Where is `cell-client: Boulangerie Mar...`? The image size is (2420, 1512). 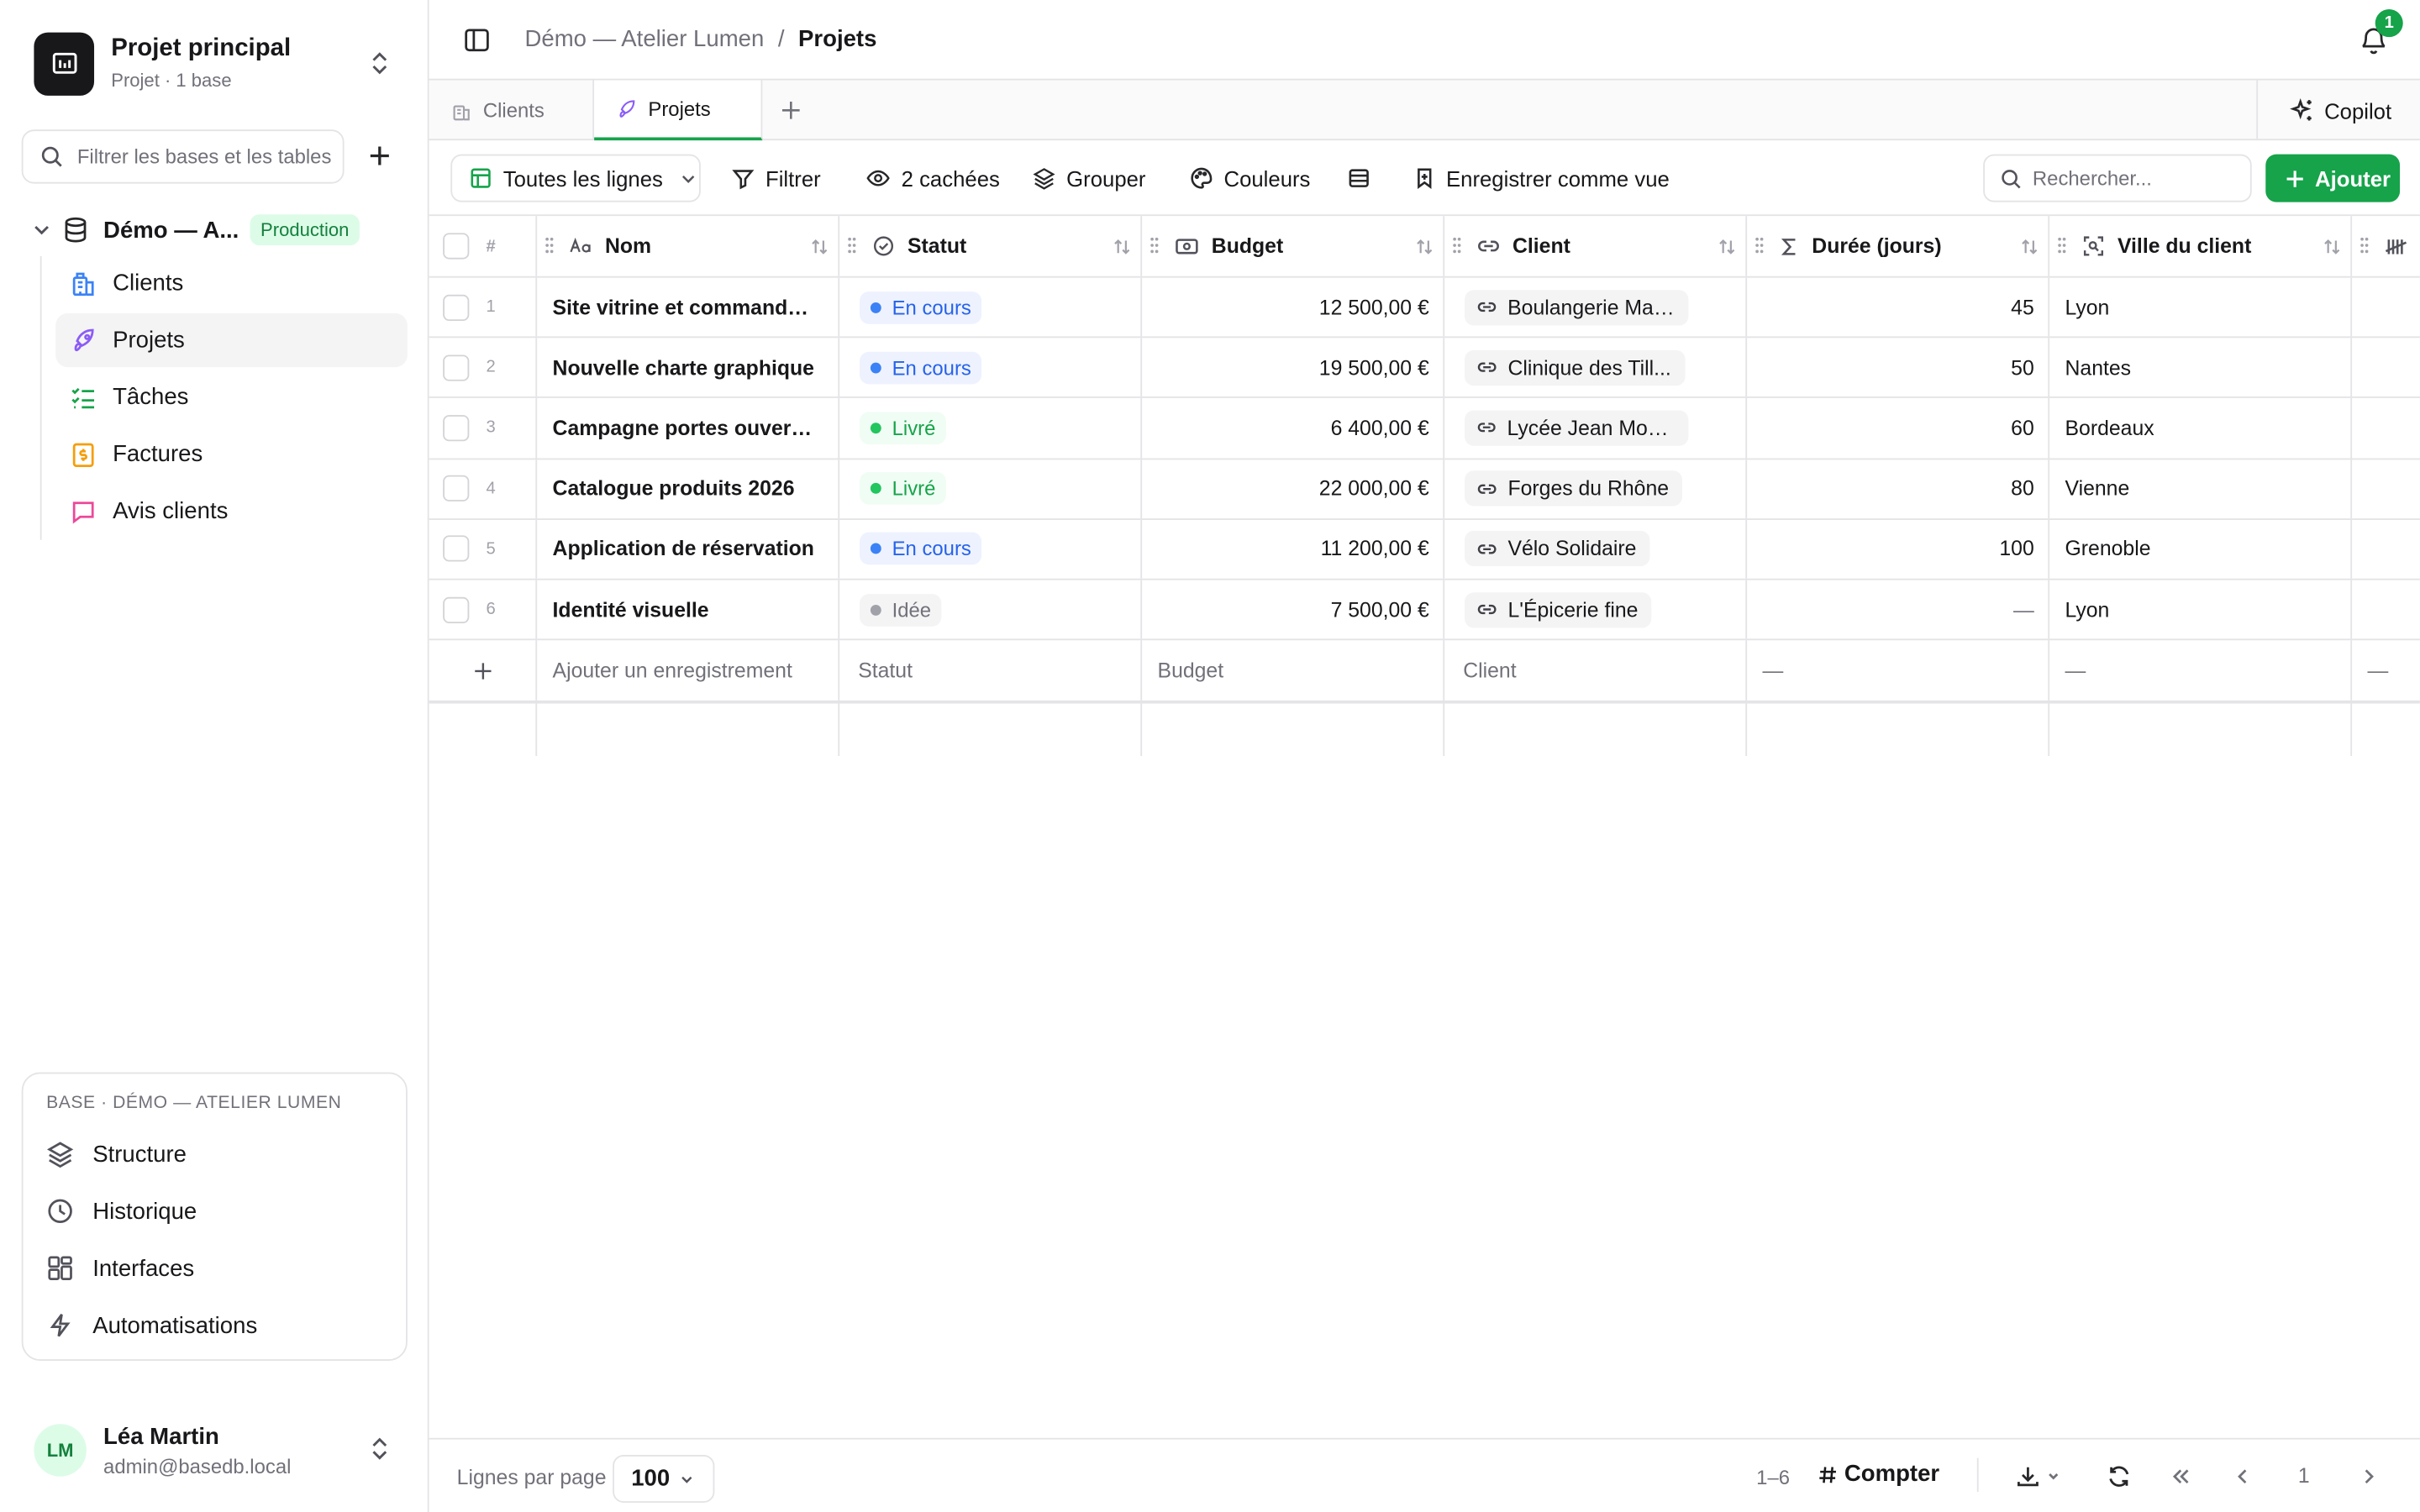
cell-client: Boulangerie Mar... is located at coordinates (1596, 307).